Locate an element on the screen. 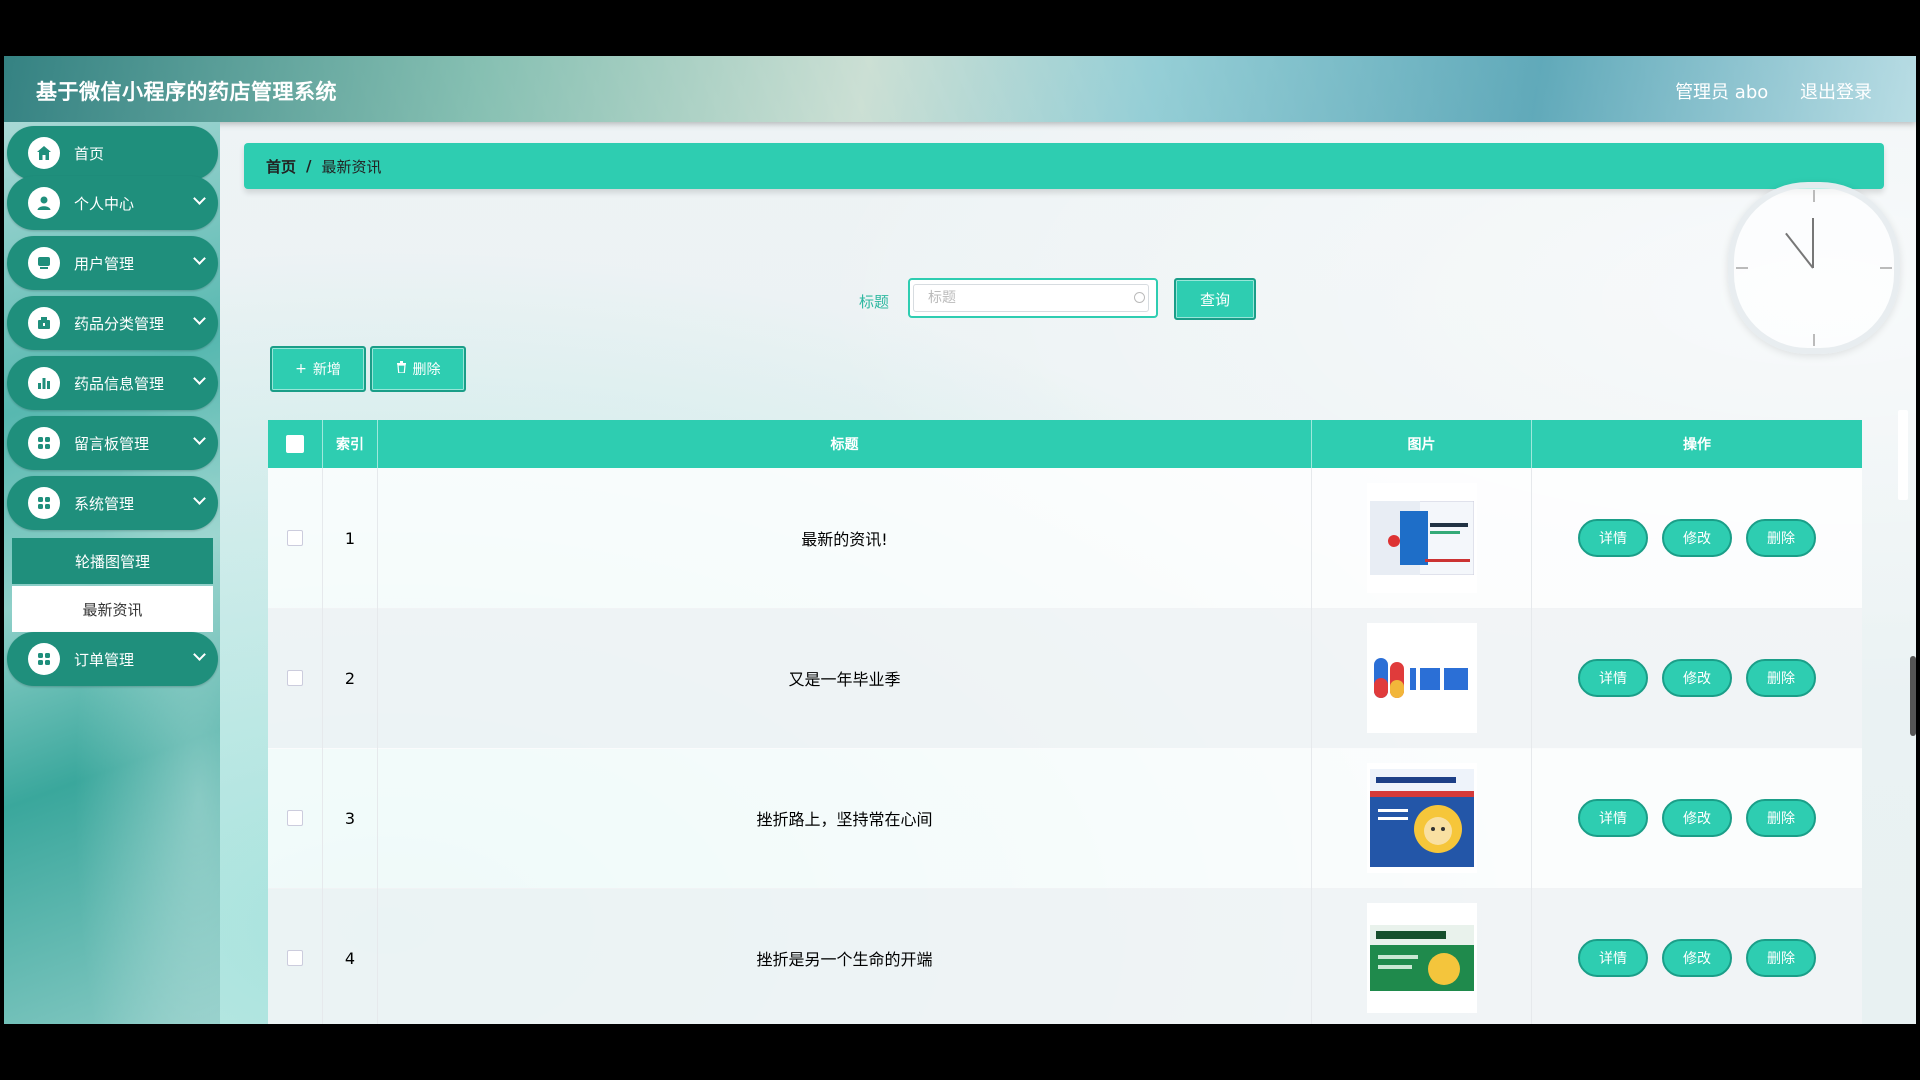 The height and width of the screenshot is (1080, 1920). header-select-all is located at coordinates (295, 444).